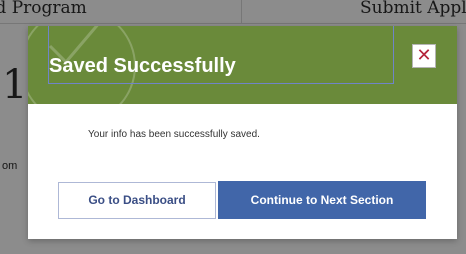  Describe the element at coordinates (174, 134) in the screenshot. I see `dialog-message: Your info has been successfully saved.` at that location.